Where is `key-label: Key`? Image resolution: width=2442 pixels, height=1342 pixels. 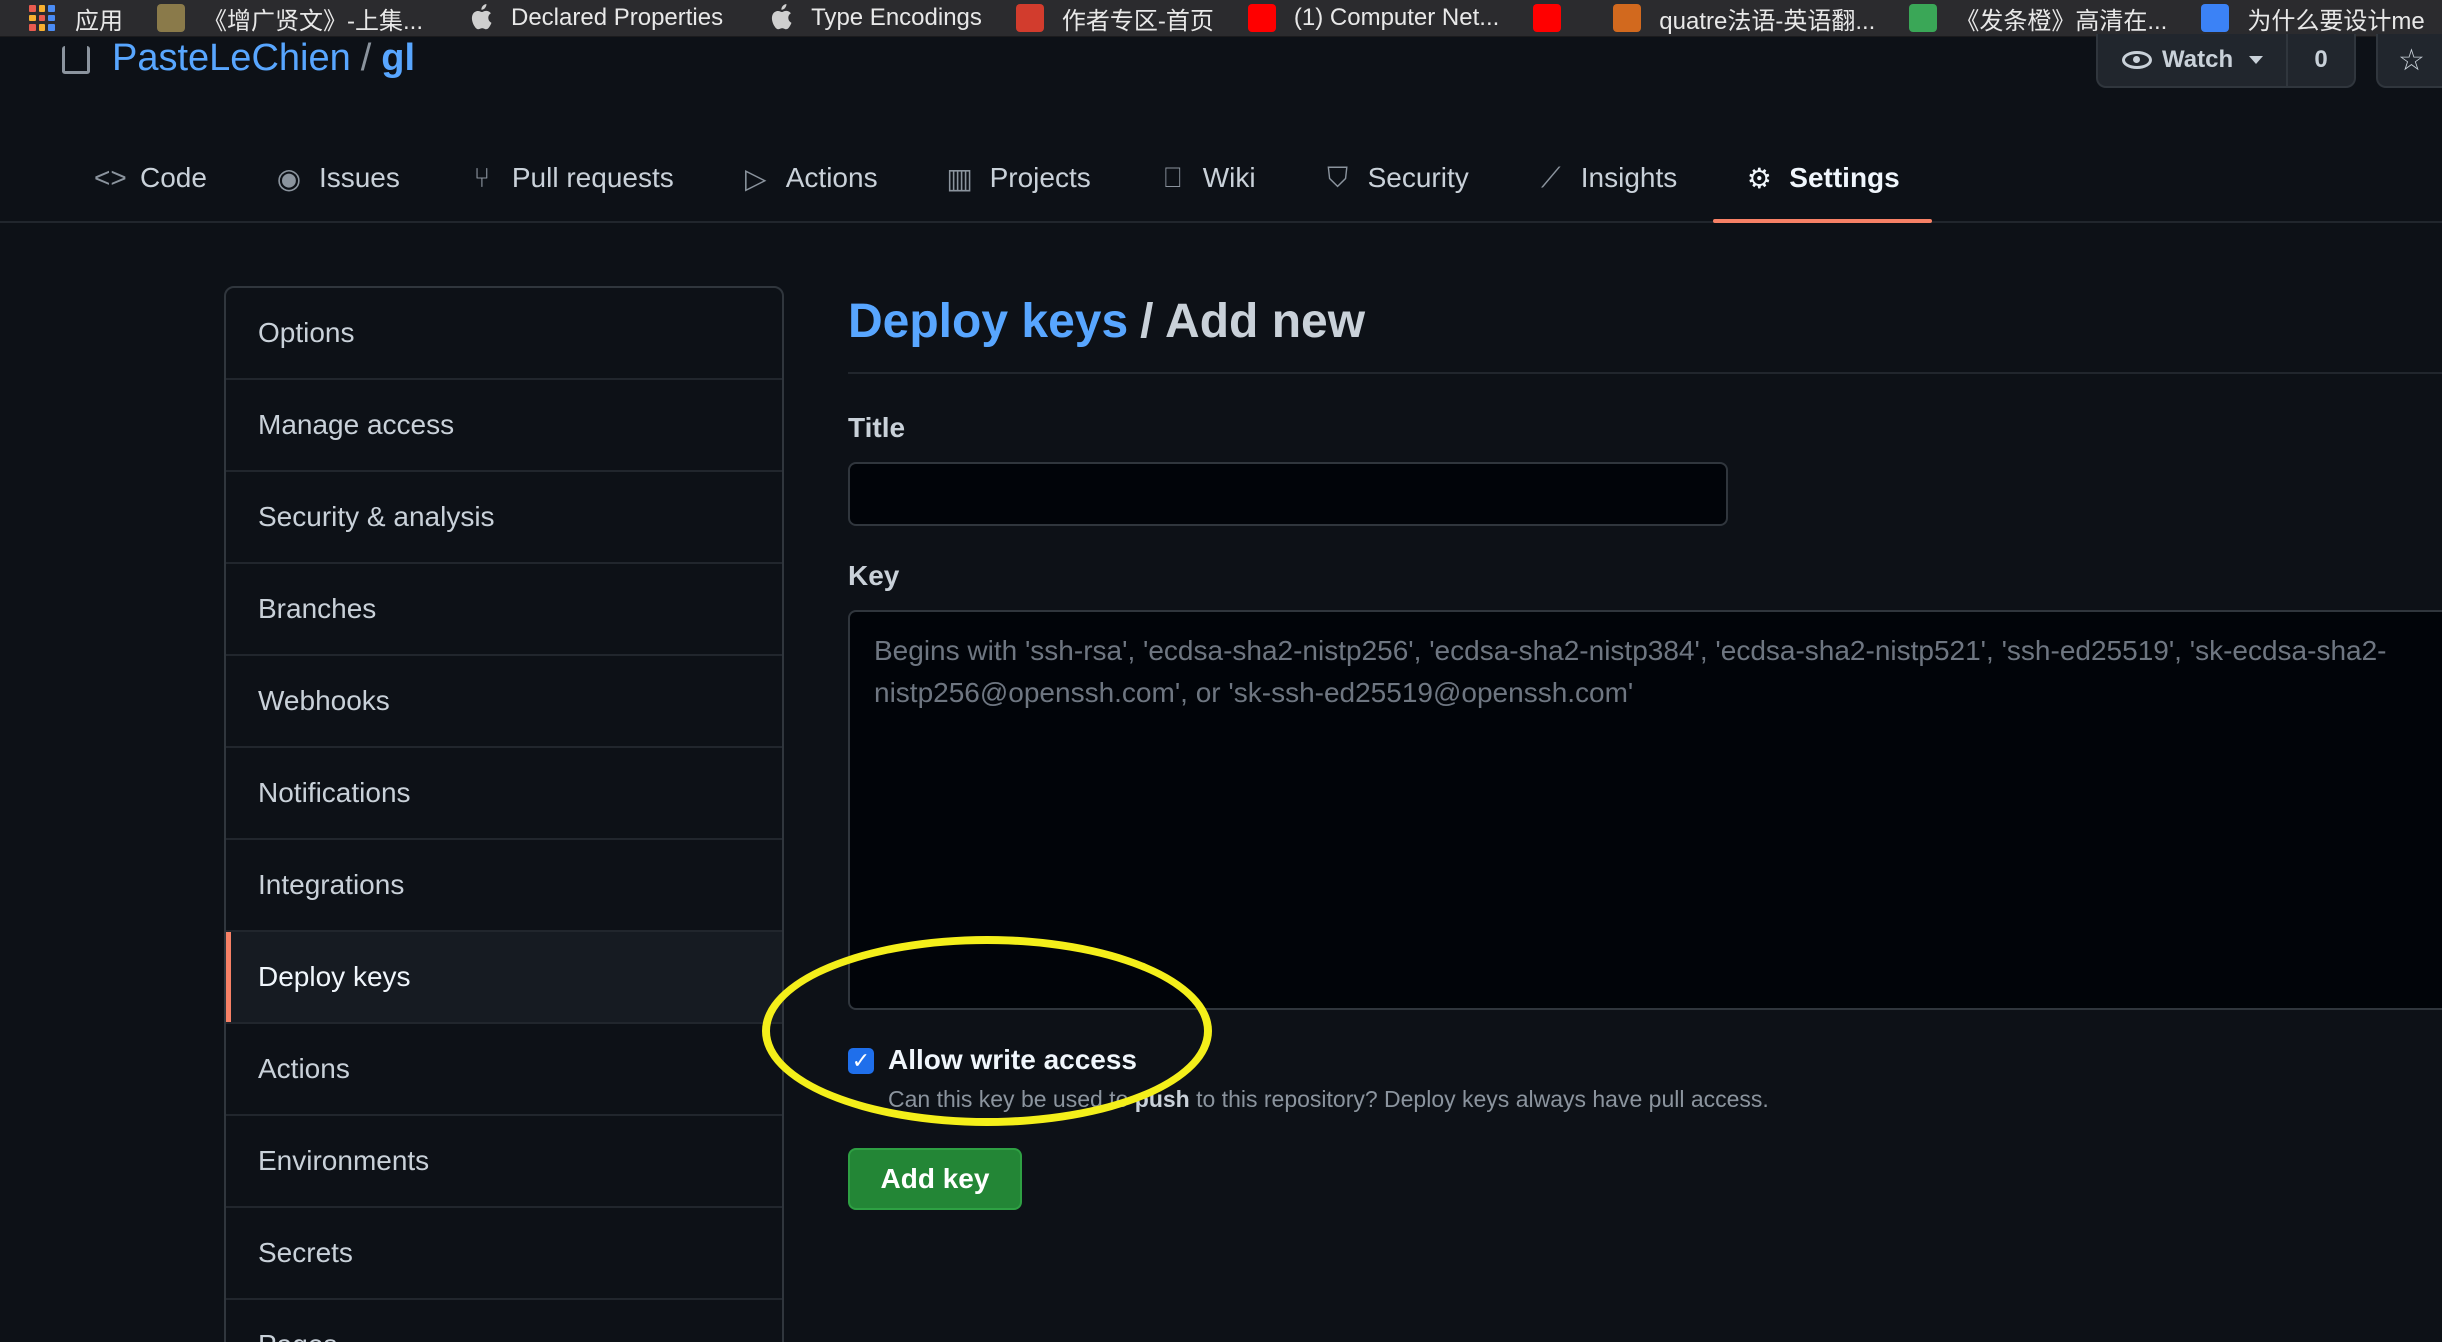
key-label: Key is located at coordinates (874, 575).